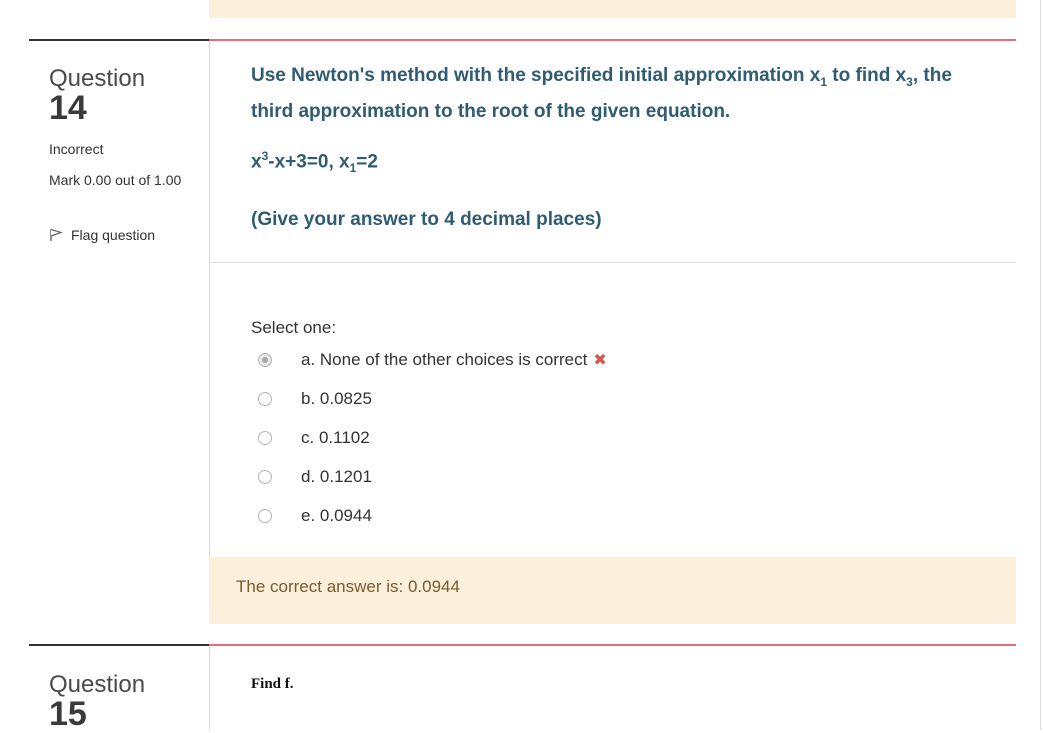  What do you see at coordinates (314, 162) in the screenshot?
I see `question-equation: x3-x+3=0, x1=2` at bounding box center [314, 162].